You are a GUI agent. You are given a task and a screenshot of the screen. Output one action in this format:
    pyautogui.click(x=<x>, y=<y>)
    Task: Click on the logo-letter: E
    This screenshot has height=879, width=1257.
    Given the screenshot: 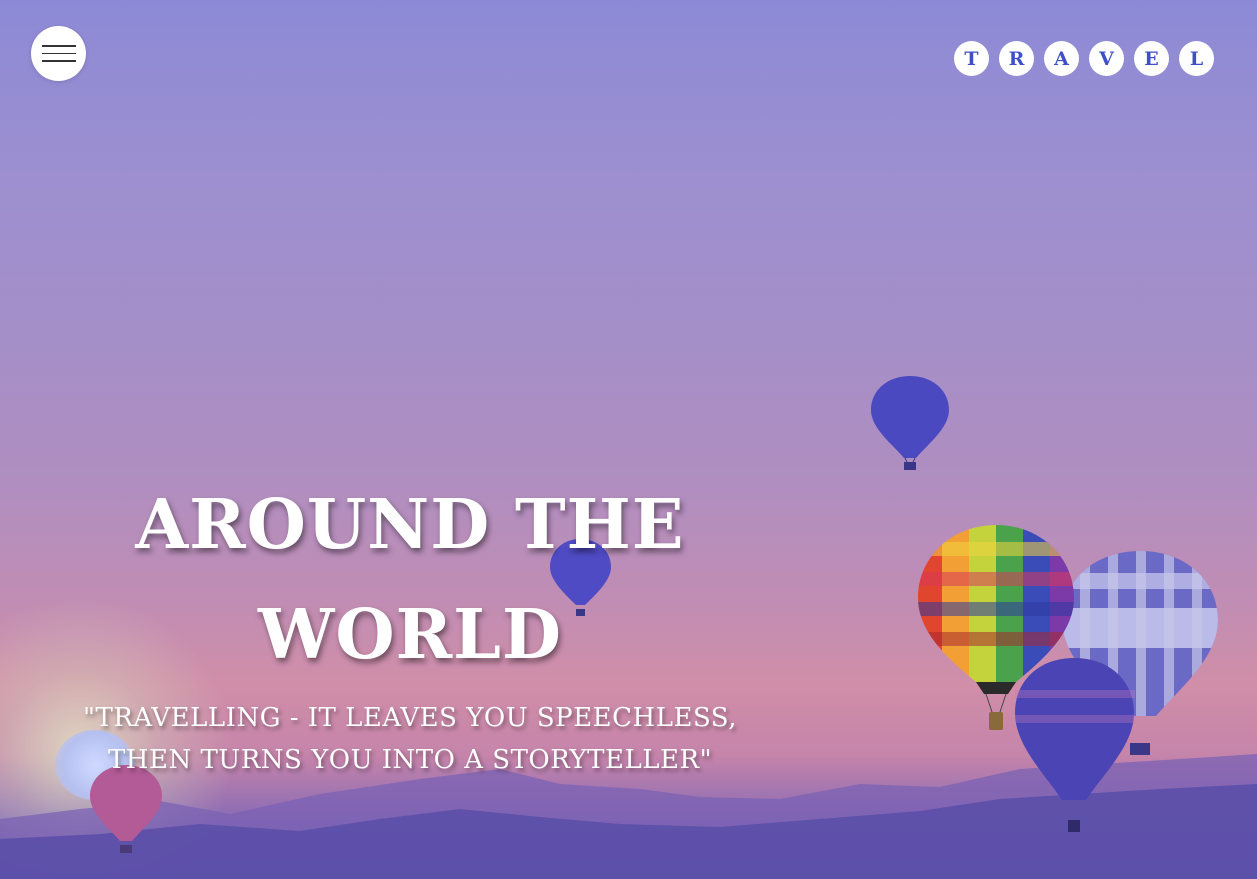 What is the action you would take?
    pyautogui.click(x=1151, y=58)
    